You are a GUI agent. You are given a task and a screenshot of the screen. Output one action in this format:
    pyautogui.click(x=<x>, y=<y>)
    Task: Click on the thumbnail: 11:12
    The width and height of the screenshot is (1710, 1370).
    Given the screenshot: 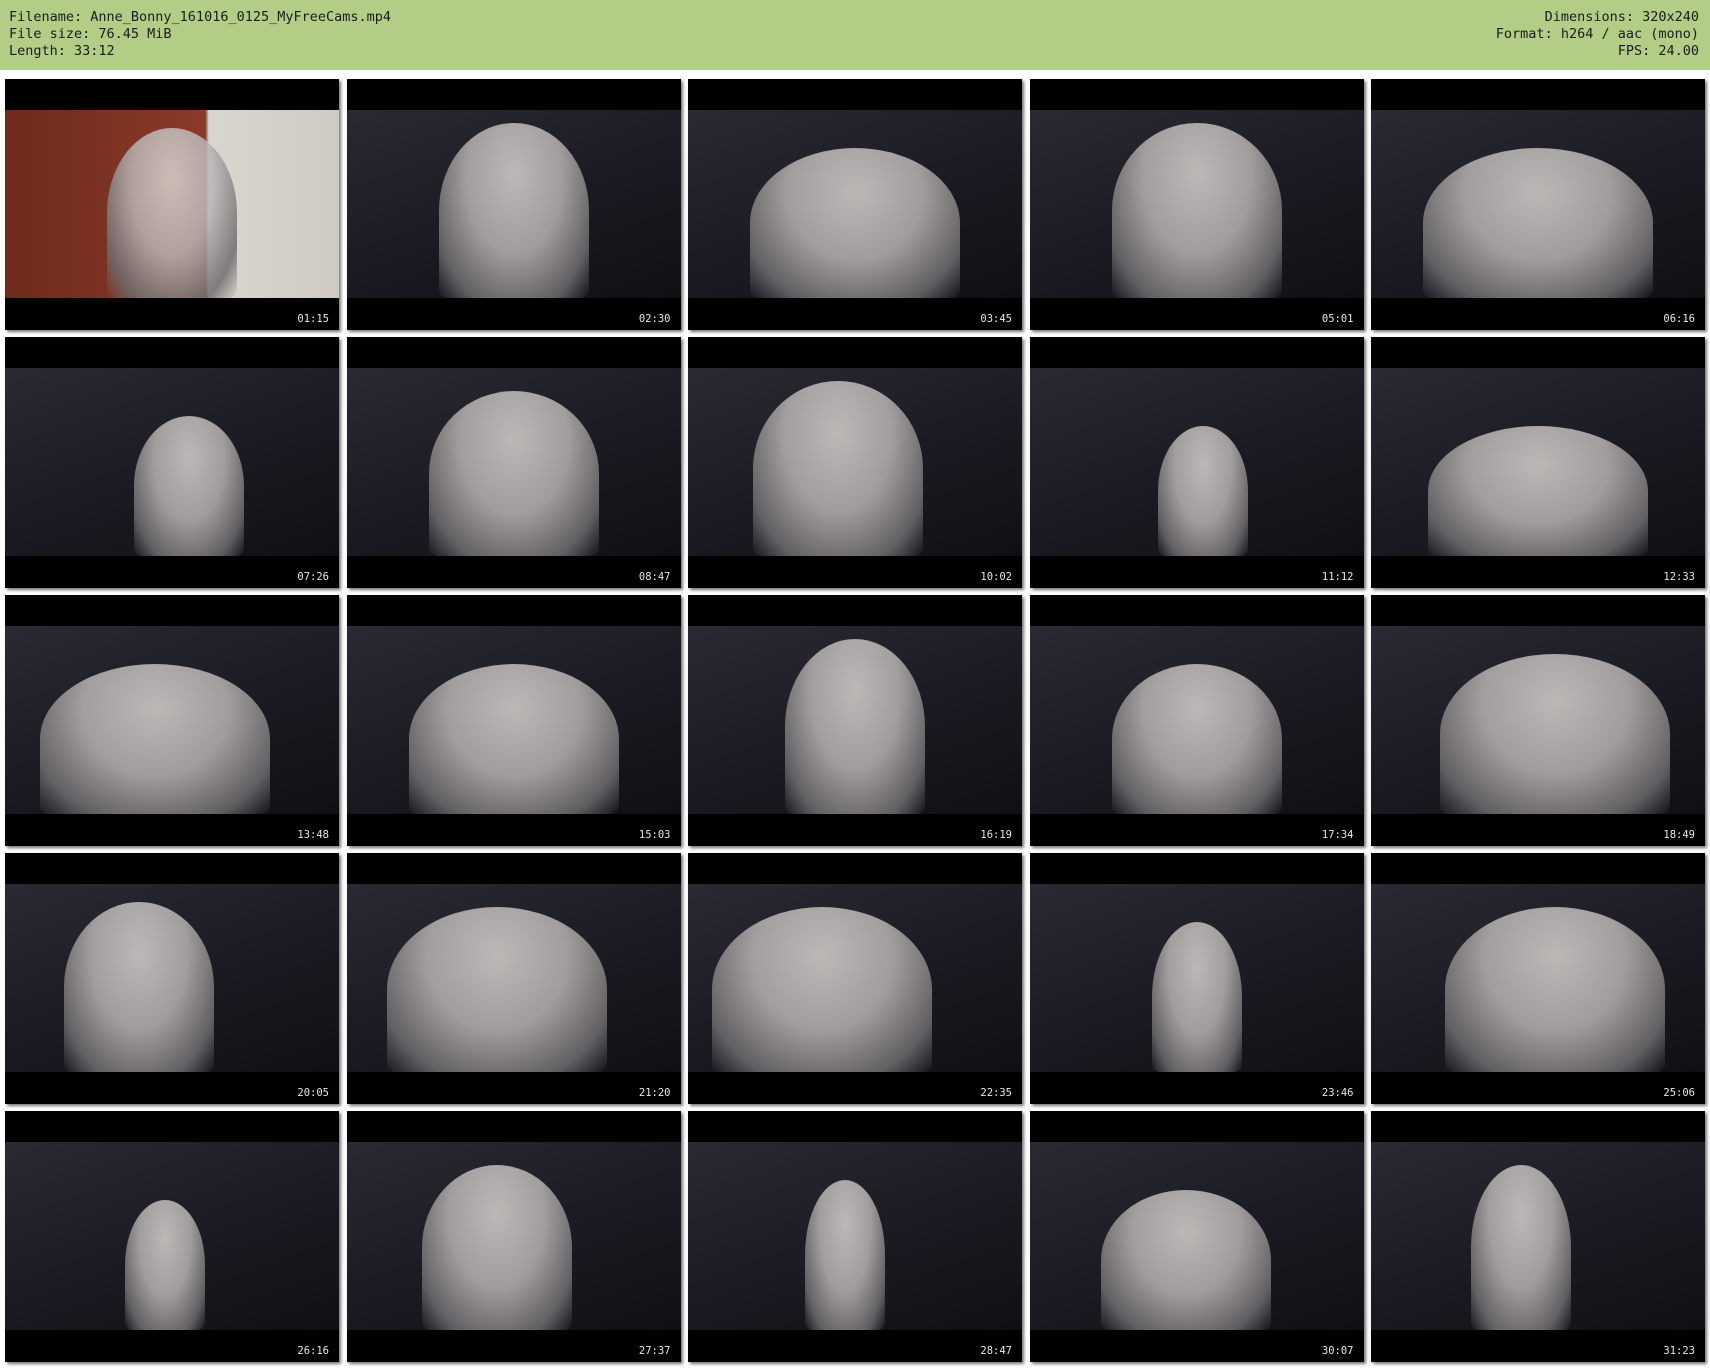 What is the action you would take?
    pyautogui.click(x=1196, y=462)
    